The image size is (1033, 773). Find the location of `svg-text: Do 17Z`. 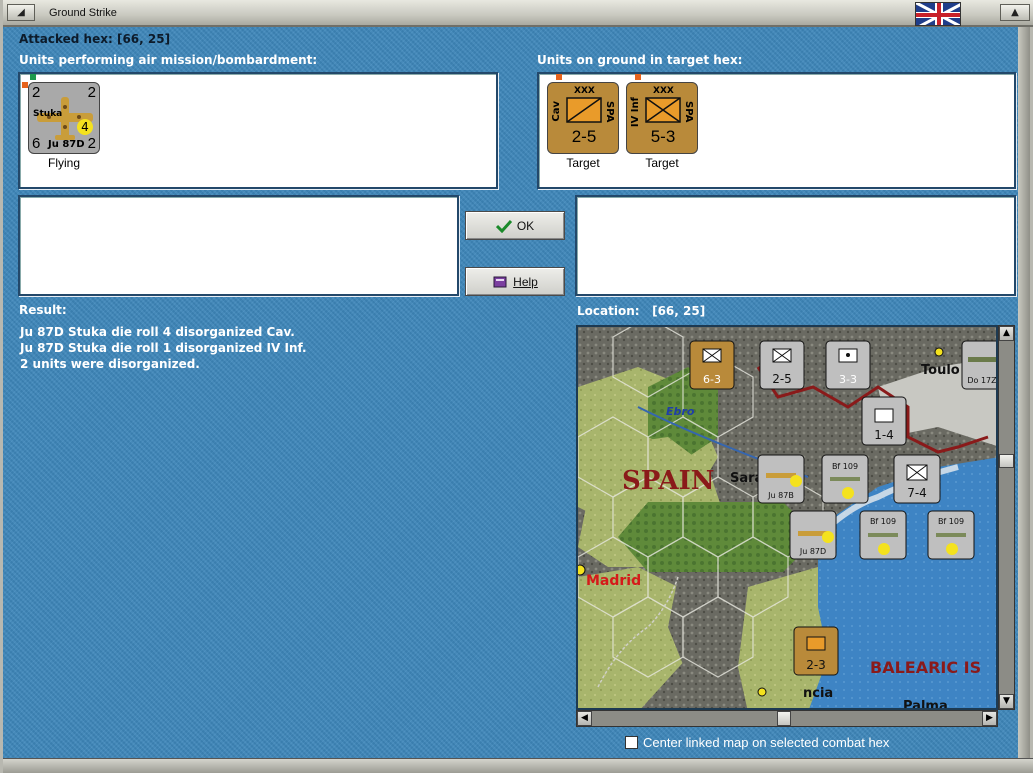

svg-text: Do 17Z is located at coordinates (982, 380).